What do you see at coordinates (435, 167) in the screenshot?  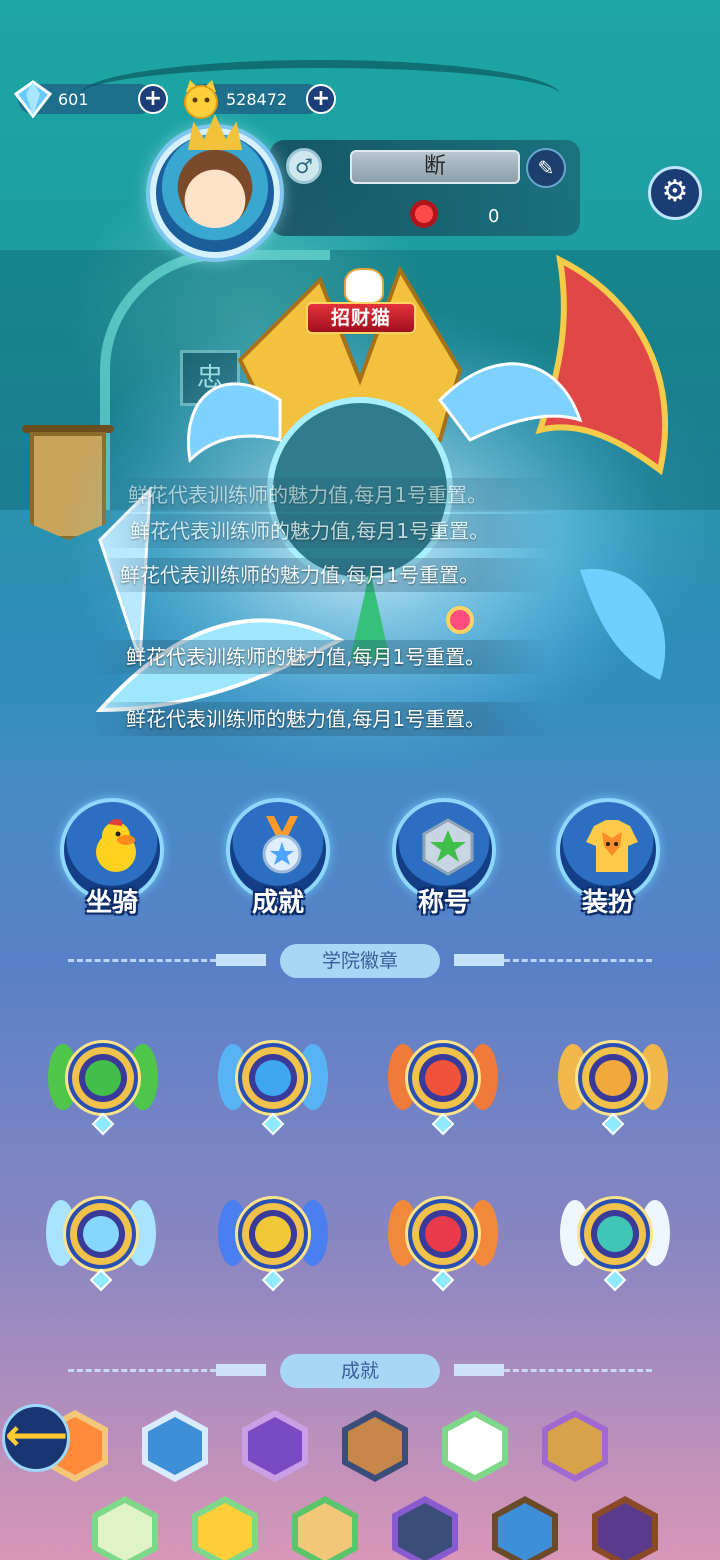 I see `player-name: 断` at bounding box center [435, 167].